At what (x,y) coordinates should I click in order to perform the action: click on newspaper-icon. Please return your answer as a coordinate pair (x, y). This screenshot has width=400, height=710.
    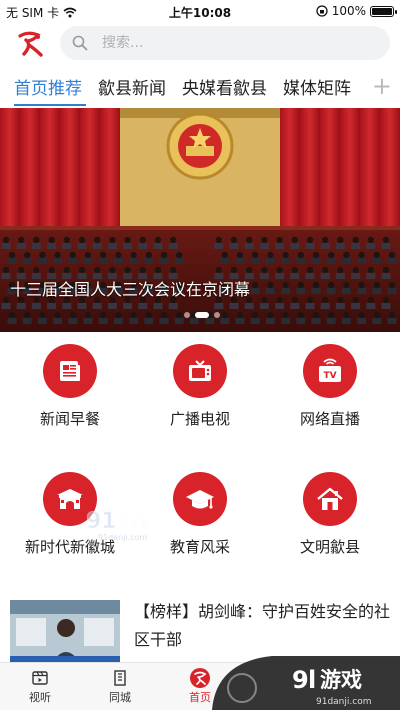
    Looking at the image, I should click on (70, 371).